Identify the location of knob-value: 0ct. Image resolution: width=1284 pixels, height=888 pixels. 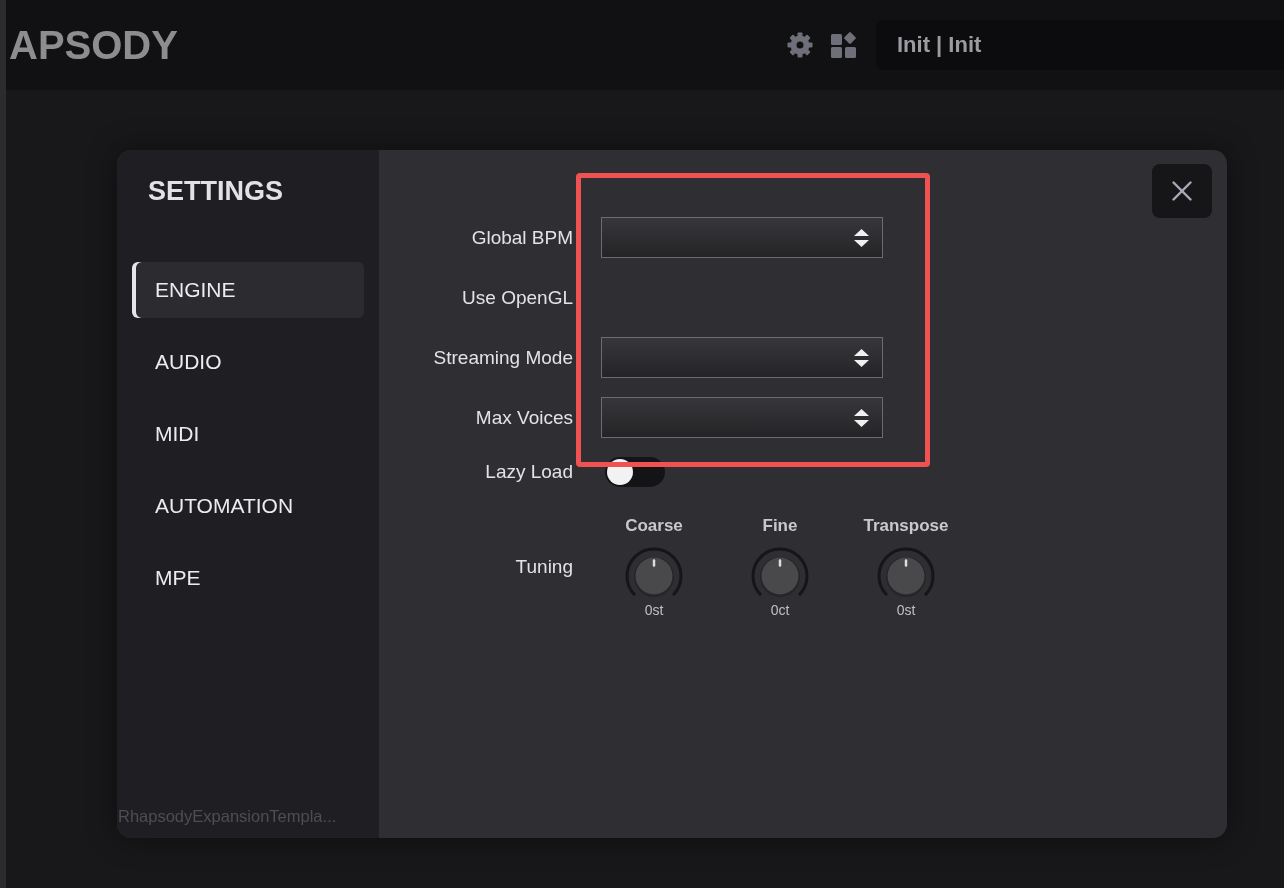
(780, 610).